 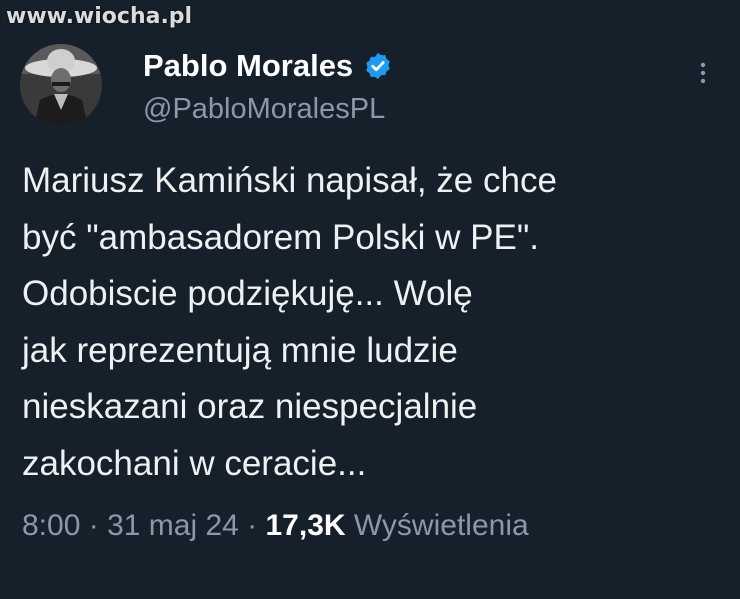 I want to click on tweet-line: nieskazani oraz niespecjalnie, so click(x=250, y=406).